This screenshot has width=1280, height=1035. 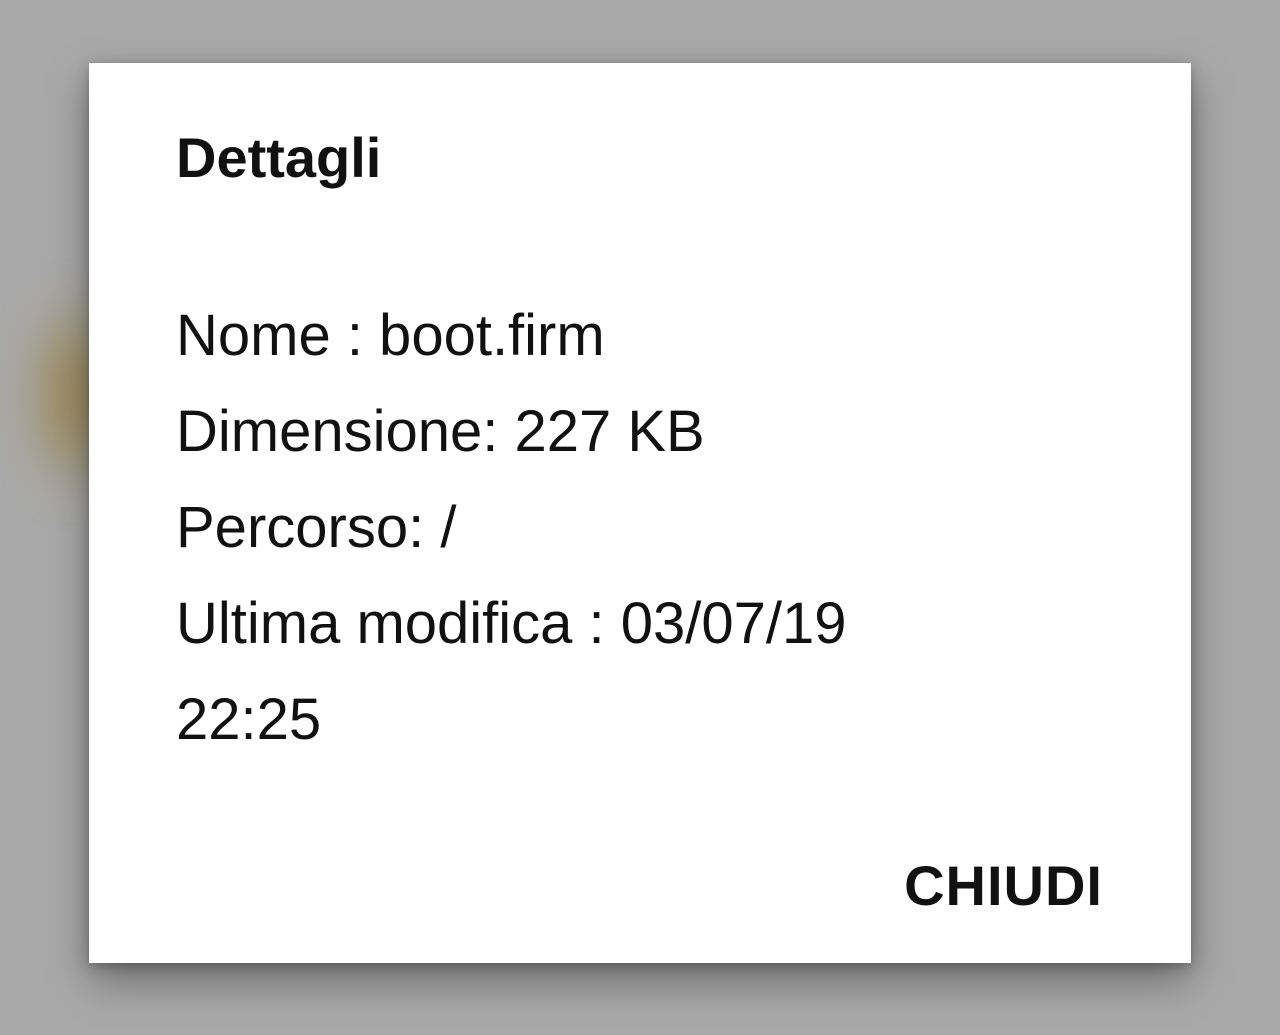 I want to click on detail-modified-date: Ultima modifica : 03/07/19, so click(x=511, y=623).